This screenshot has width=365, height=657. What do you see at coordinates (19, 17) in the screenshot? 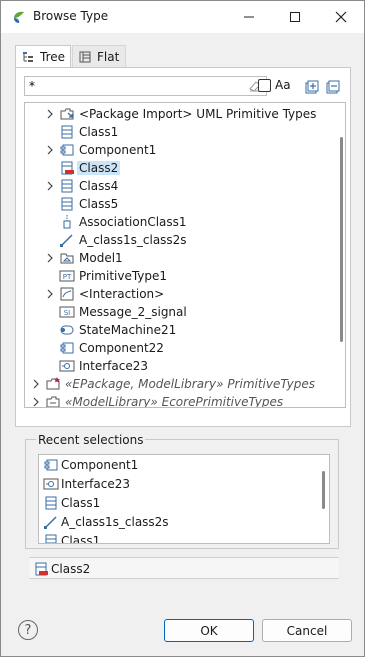
I see `app-logo-icon` at bounding box center [19, 17].